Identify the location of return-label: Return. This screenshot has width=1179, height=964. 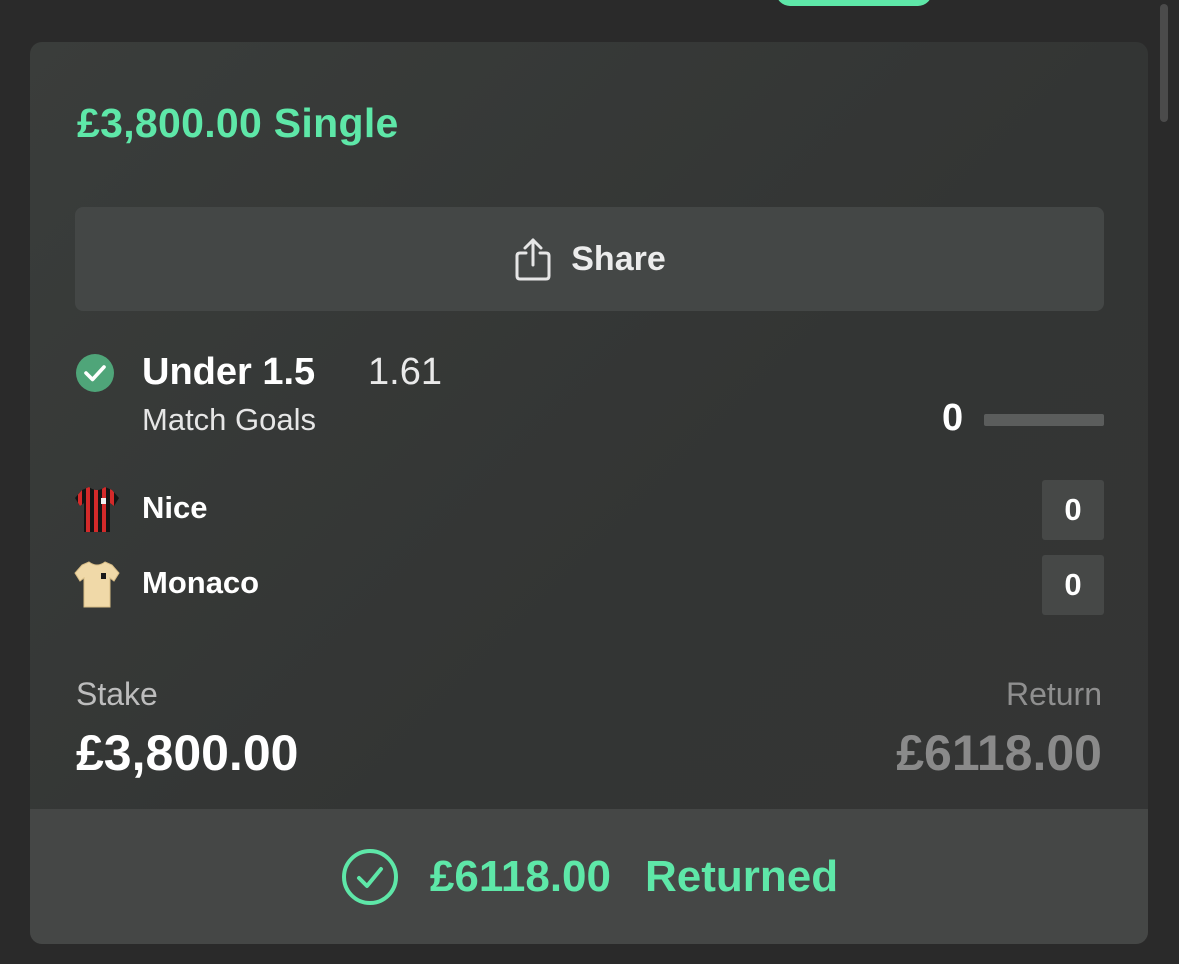
(1053, 694).